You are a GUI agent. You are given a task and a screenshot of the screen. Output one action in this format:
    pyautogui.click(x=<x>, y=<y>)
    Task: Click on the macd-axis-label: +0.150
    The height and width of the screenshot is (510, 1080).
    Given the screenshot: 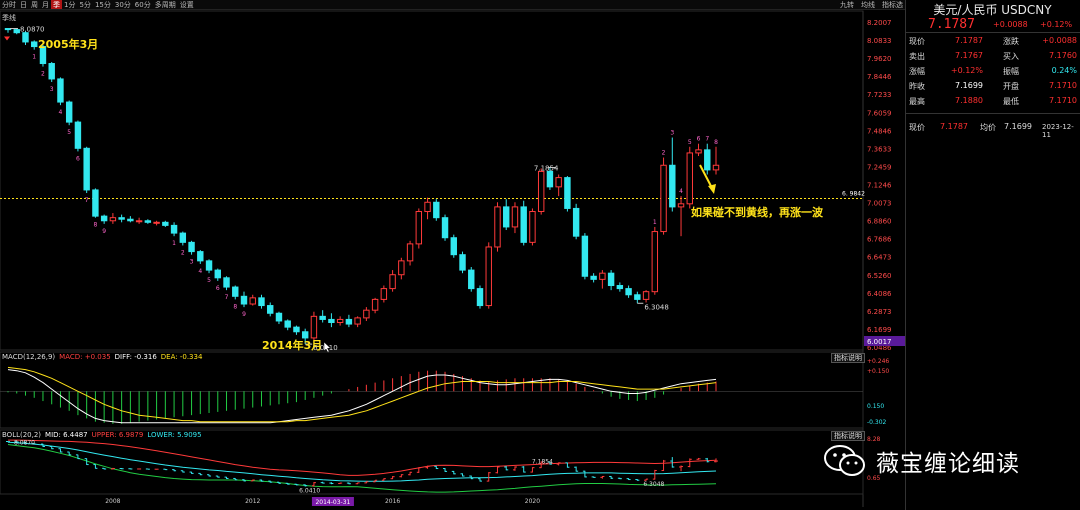 What is the action you would take?
    pyautogui.click(x=878, y=371)
    